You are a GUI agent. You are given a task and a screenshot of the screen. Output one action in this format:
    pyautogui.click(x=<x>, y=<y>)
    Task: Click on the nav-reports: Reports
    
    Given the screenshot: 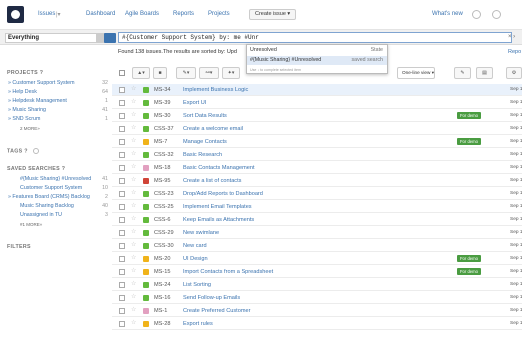 What is the action you would take?
    pyautogui.click(x=183, y=14)
    